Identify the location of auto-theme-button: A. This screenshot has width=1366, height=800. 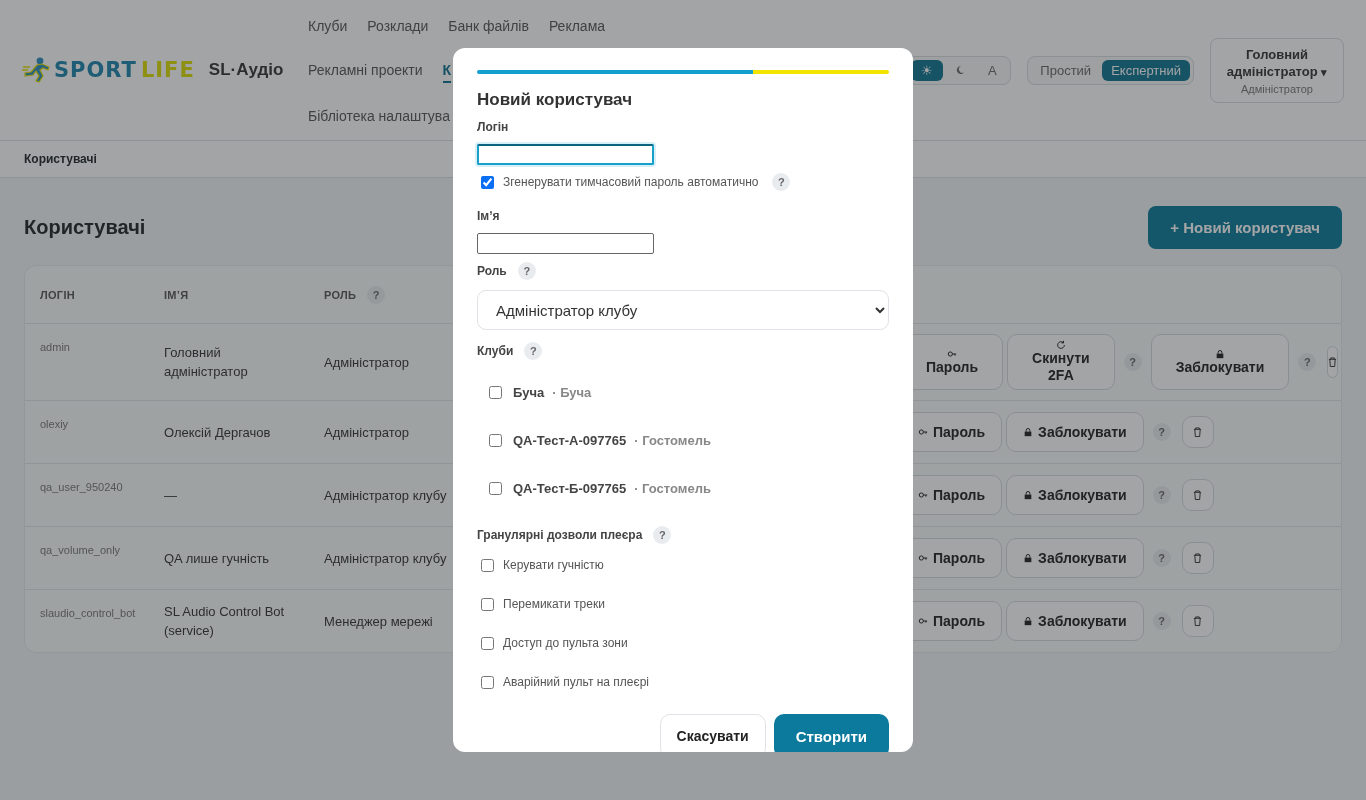
(992, 70).